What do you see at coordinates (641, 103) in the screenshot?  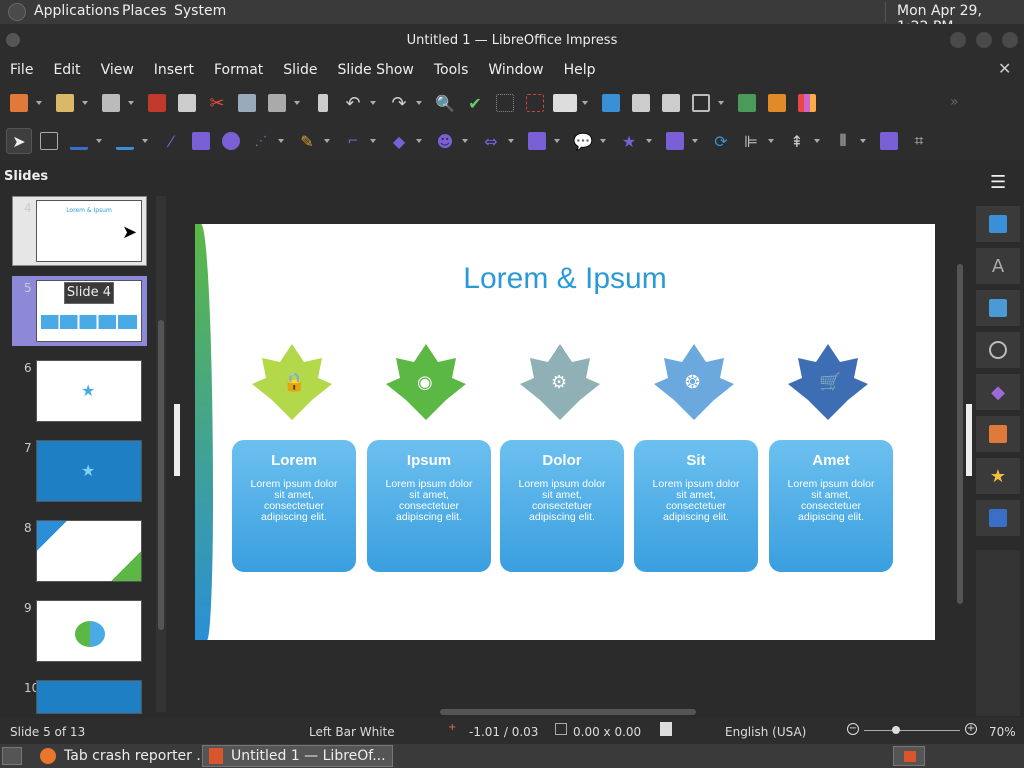 I see `start-first-slide-button` at bounding box center [641, 103].